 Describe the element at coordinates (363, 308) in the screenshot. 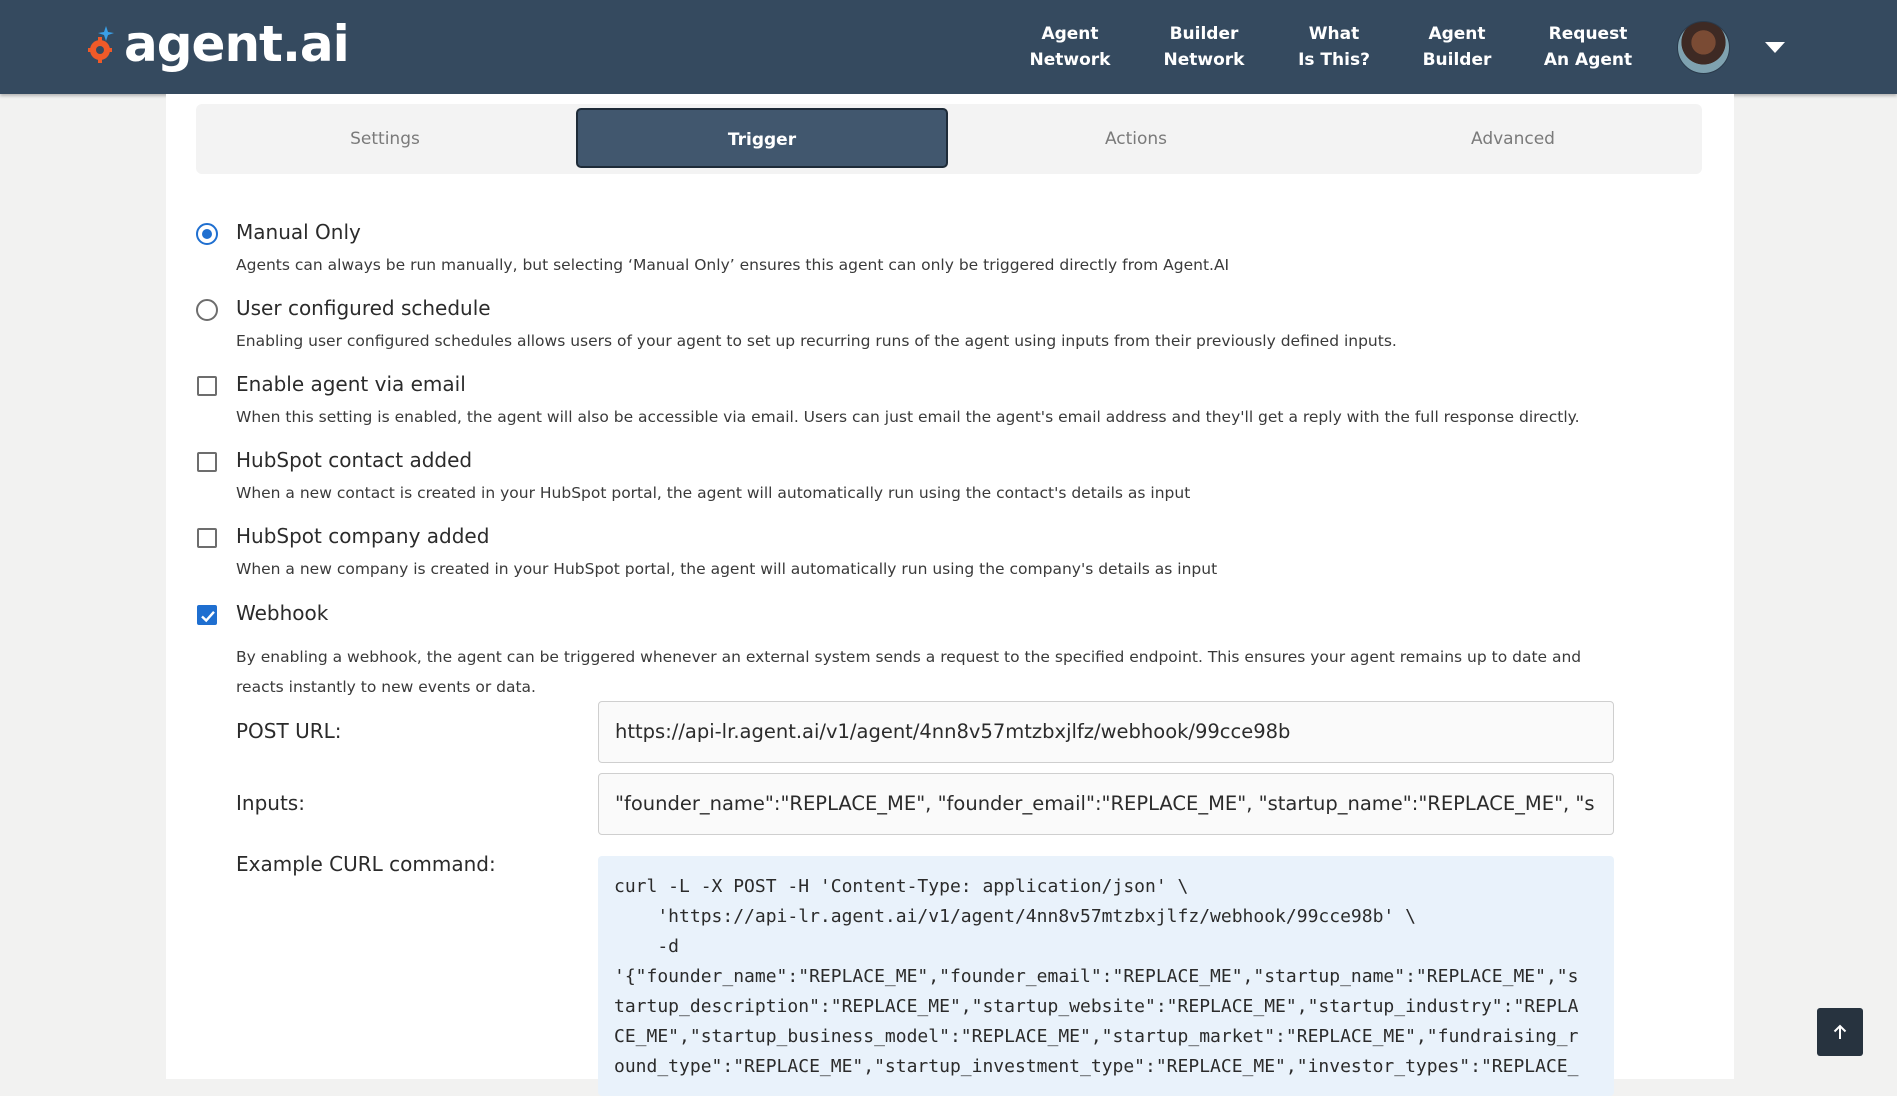

I see `user-schedule-label: User configured schedule` at that location.